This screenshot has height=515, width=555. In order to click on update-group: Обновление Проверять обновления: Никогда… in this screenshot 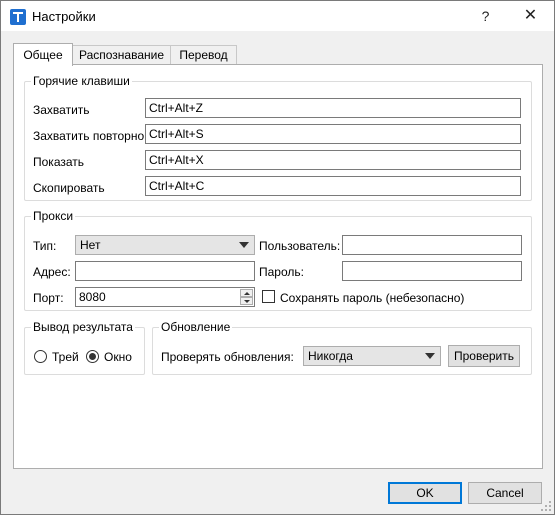, I will do `click(342, 347)`.